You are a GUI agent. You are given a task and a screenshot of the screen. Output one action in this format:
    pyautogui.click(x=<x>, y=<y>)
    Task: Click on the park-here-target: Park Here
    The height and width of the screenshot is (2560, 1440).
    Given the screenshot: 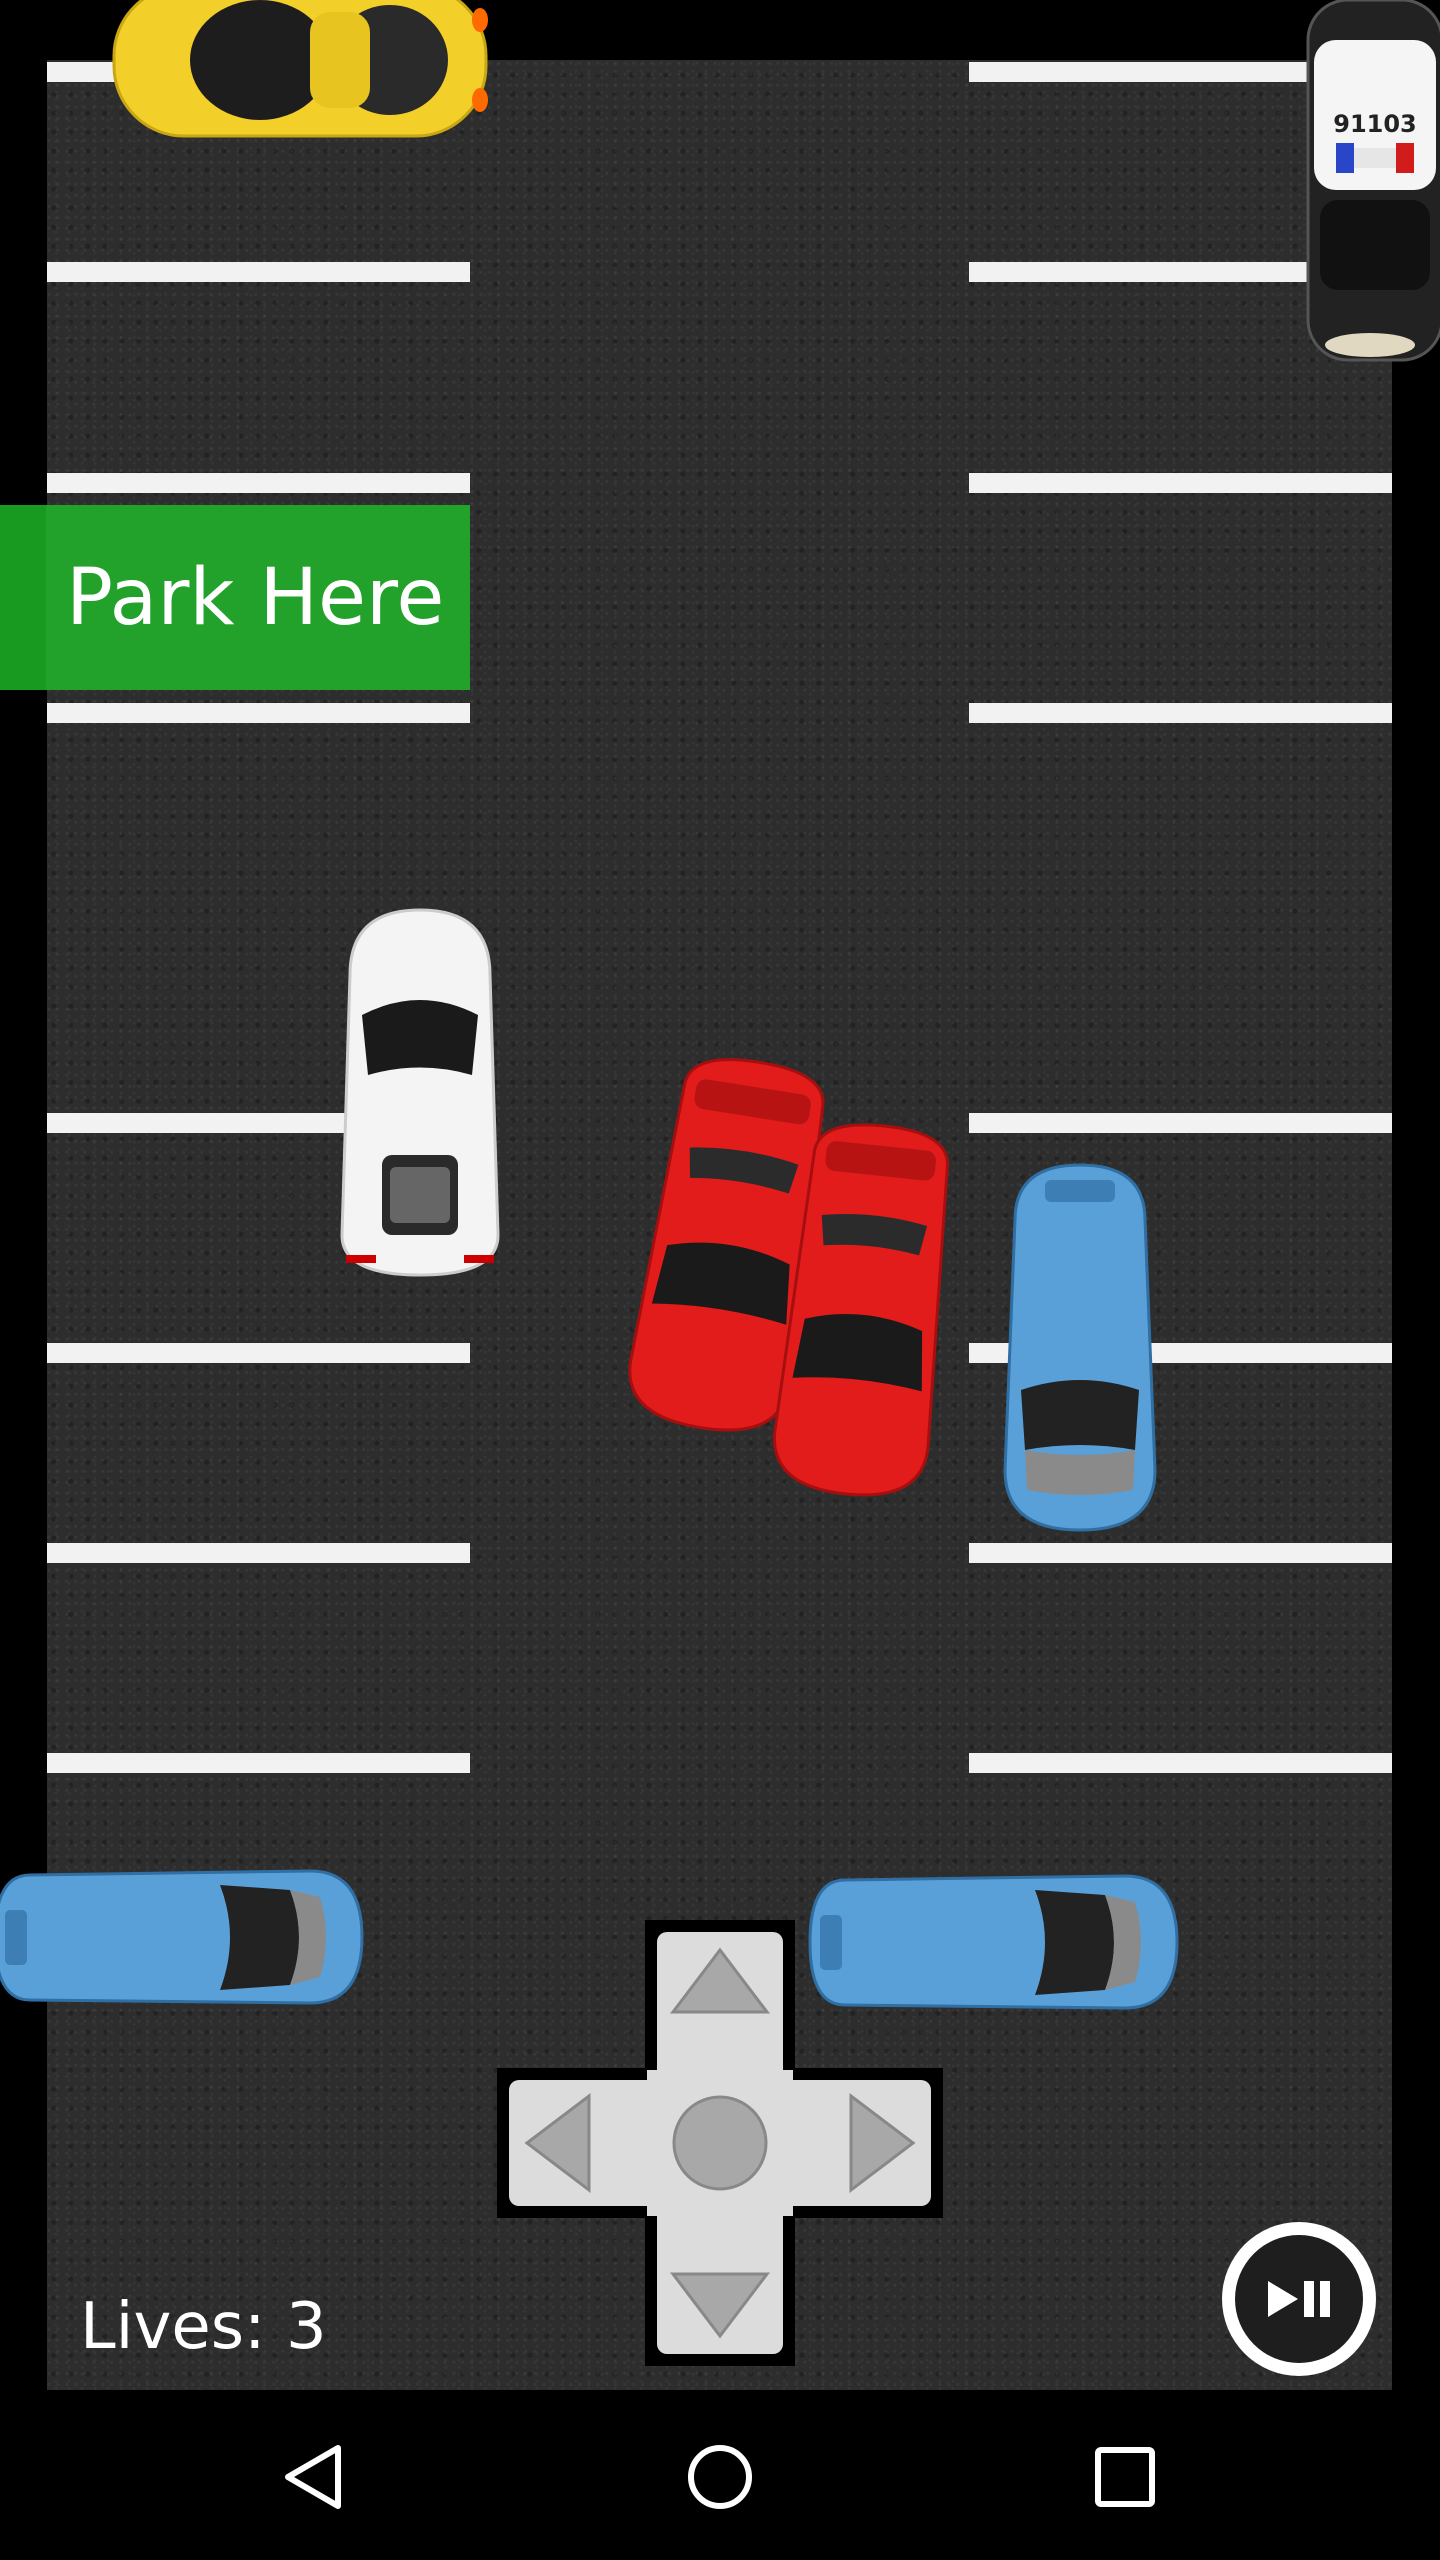 What is the action you would take?
    pyautogui.click(x=235, y=597)
    